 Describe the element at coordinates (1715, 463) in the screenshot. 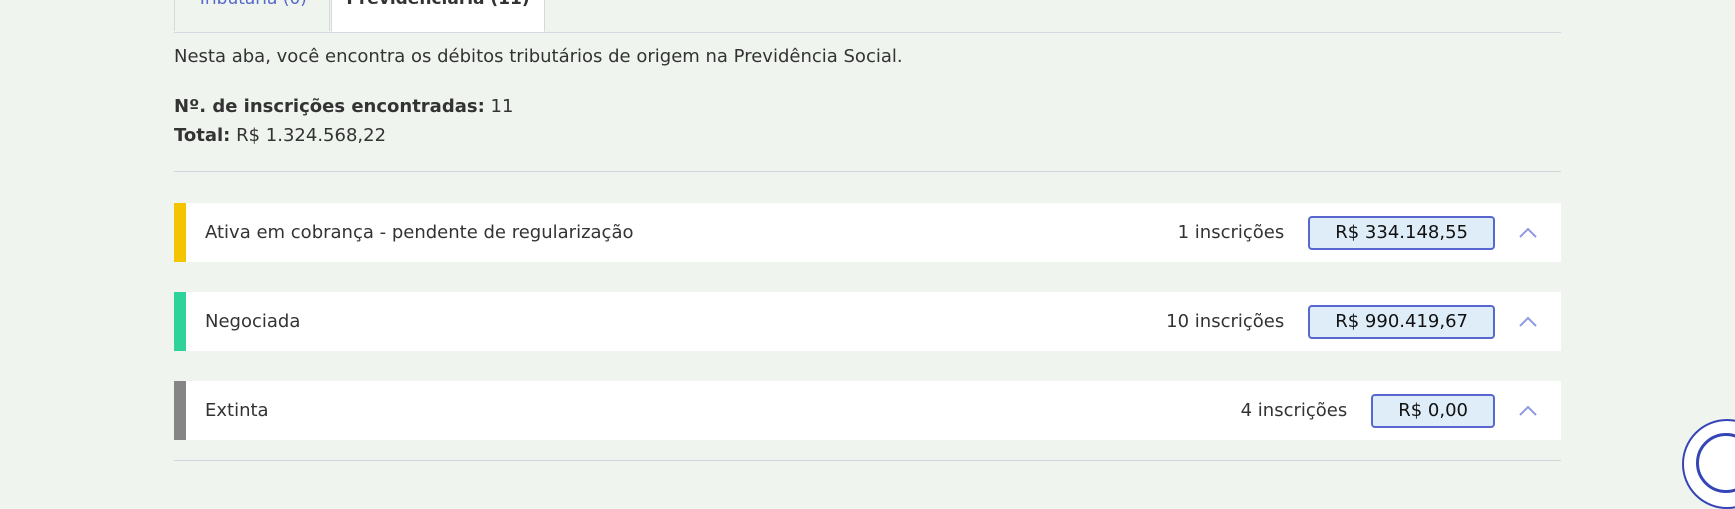

I see `help-icon` at that location.